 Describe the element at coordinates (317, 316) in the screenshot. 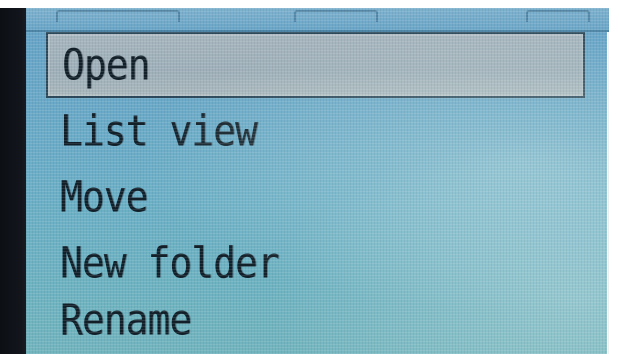

I see `menu-item-rename: Rename` at that location.